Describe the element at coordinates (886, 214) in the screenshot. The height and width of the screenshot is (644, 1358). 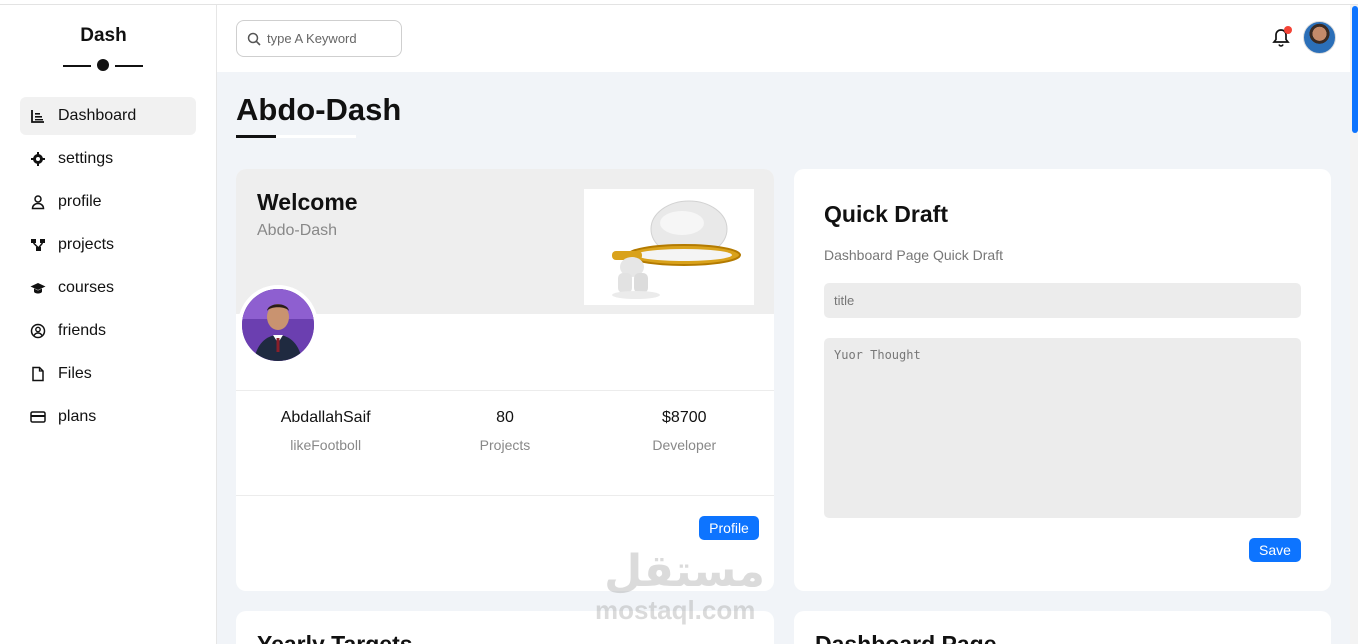
I see `quick-draft-title: Quick Draft` at that location.